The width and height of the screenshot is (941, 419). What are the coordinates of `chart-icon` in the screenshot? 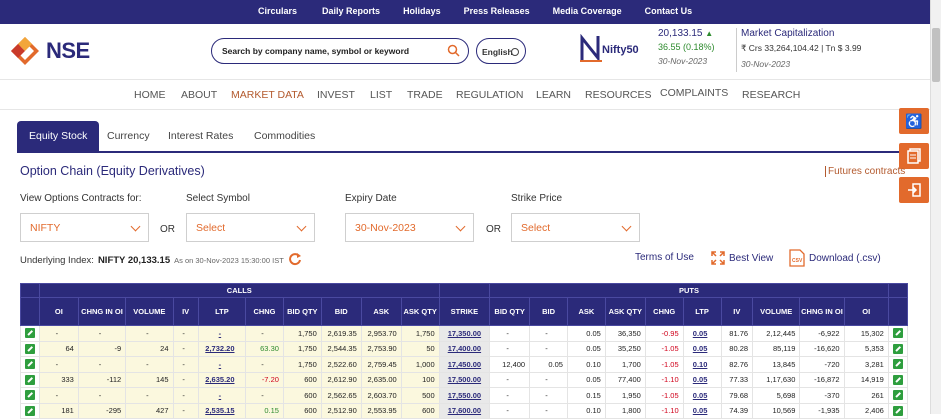 It's located at (29, 348).